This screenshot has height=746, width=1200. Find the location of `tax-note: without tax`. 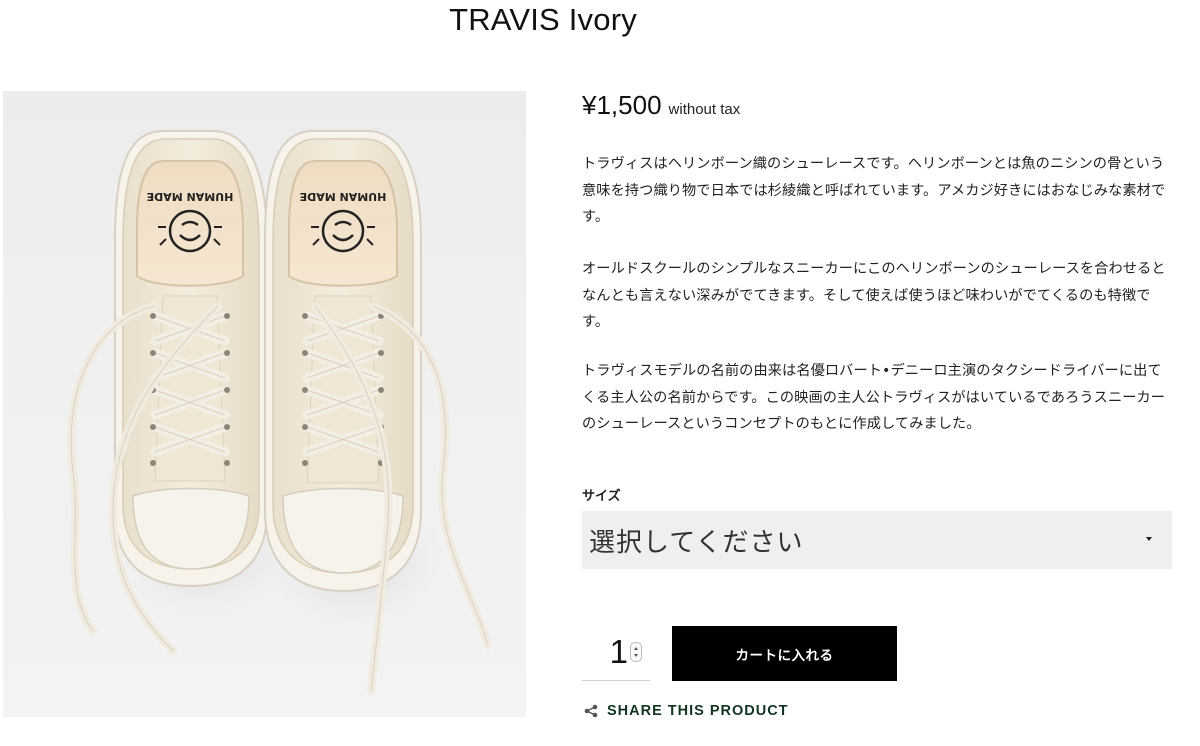

tax-note: without tax is located at coordinates (704, 109).